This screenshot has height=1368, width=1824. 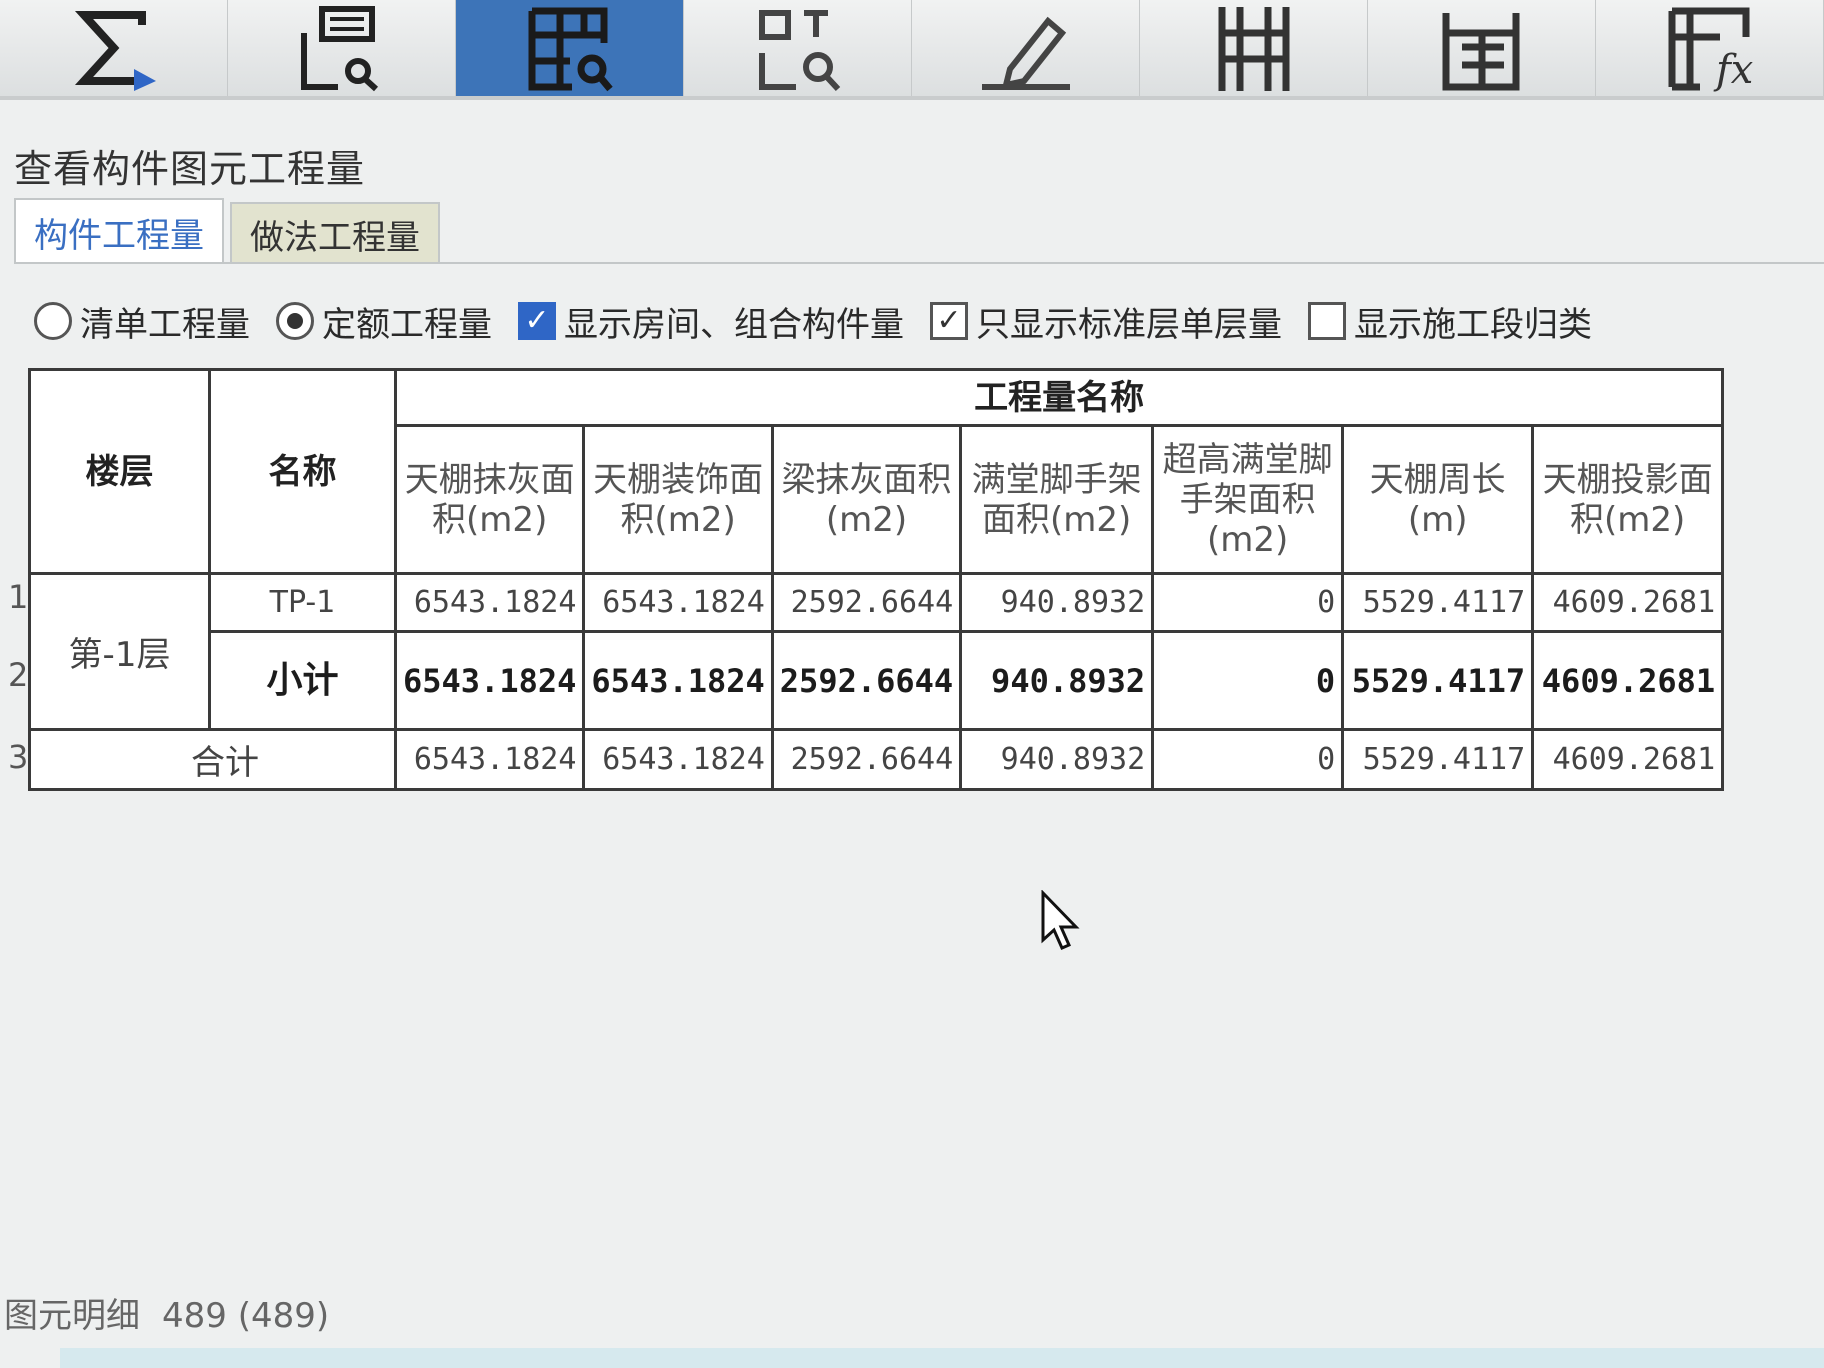 What do you see at coordinates (570, 48) in the screenshot?
I see `table-search-icon` at bounding box center [570, 48].